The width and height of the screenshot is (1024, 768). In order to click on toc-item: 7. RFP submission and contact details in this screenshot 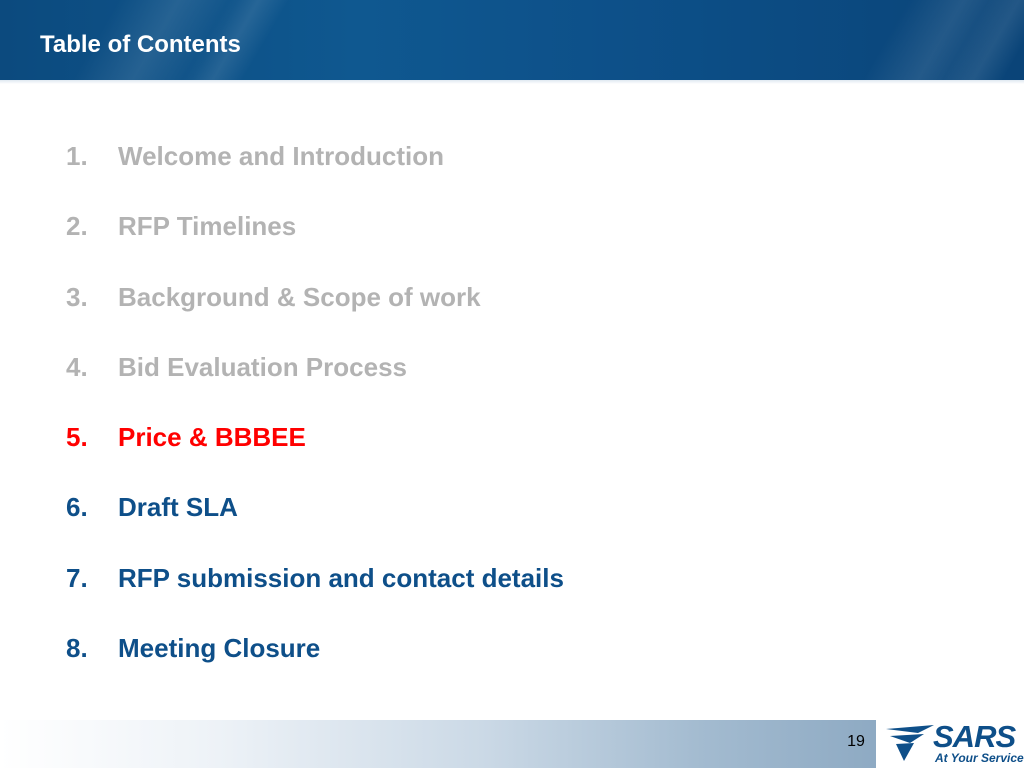, I will do `click(315, 596)`.